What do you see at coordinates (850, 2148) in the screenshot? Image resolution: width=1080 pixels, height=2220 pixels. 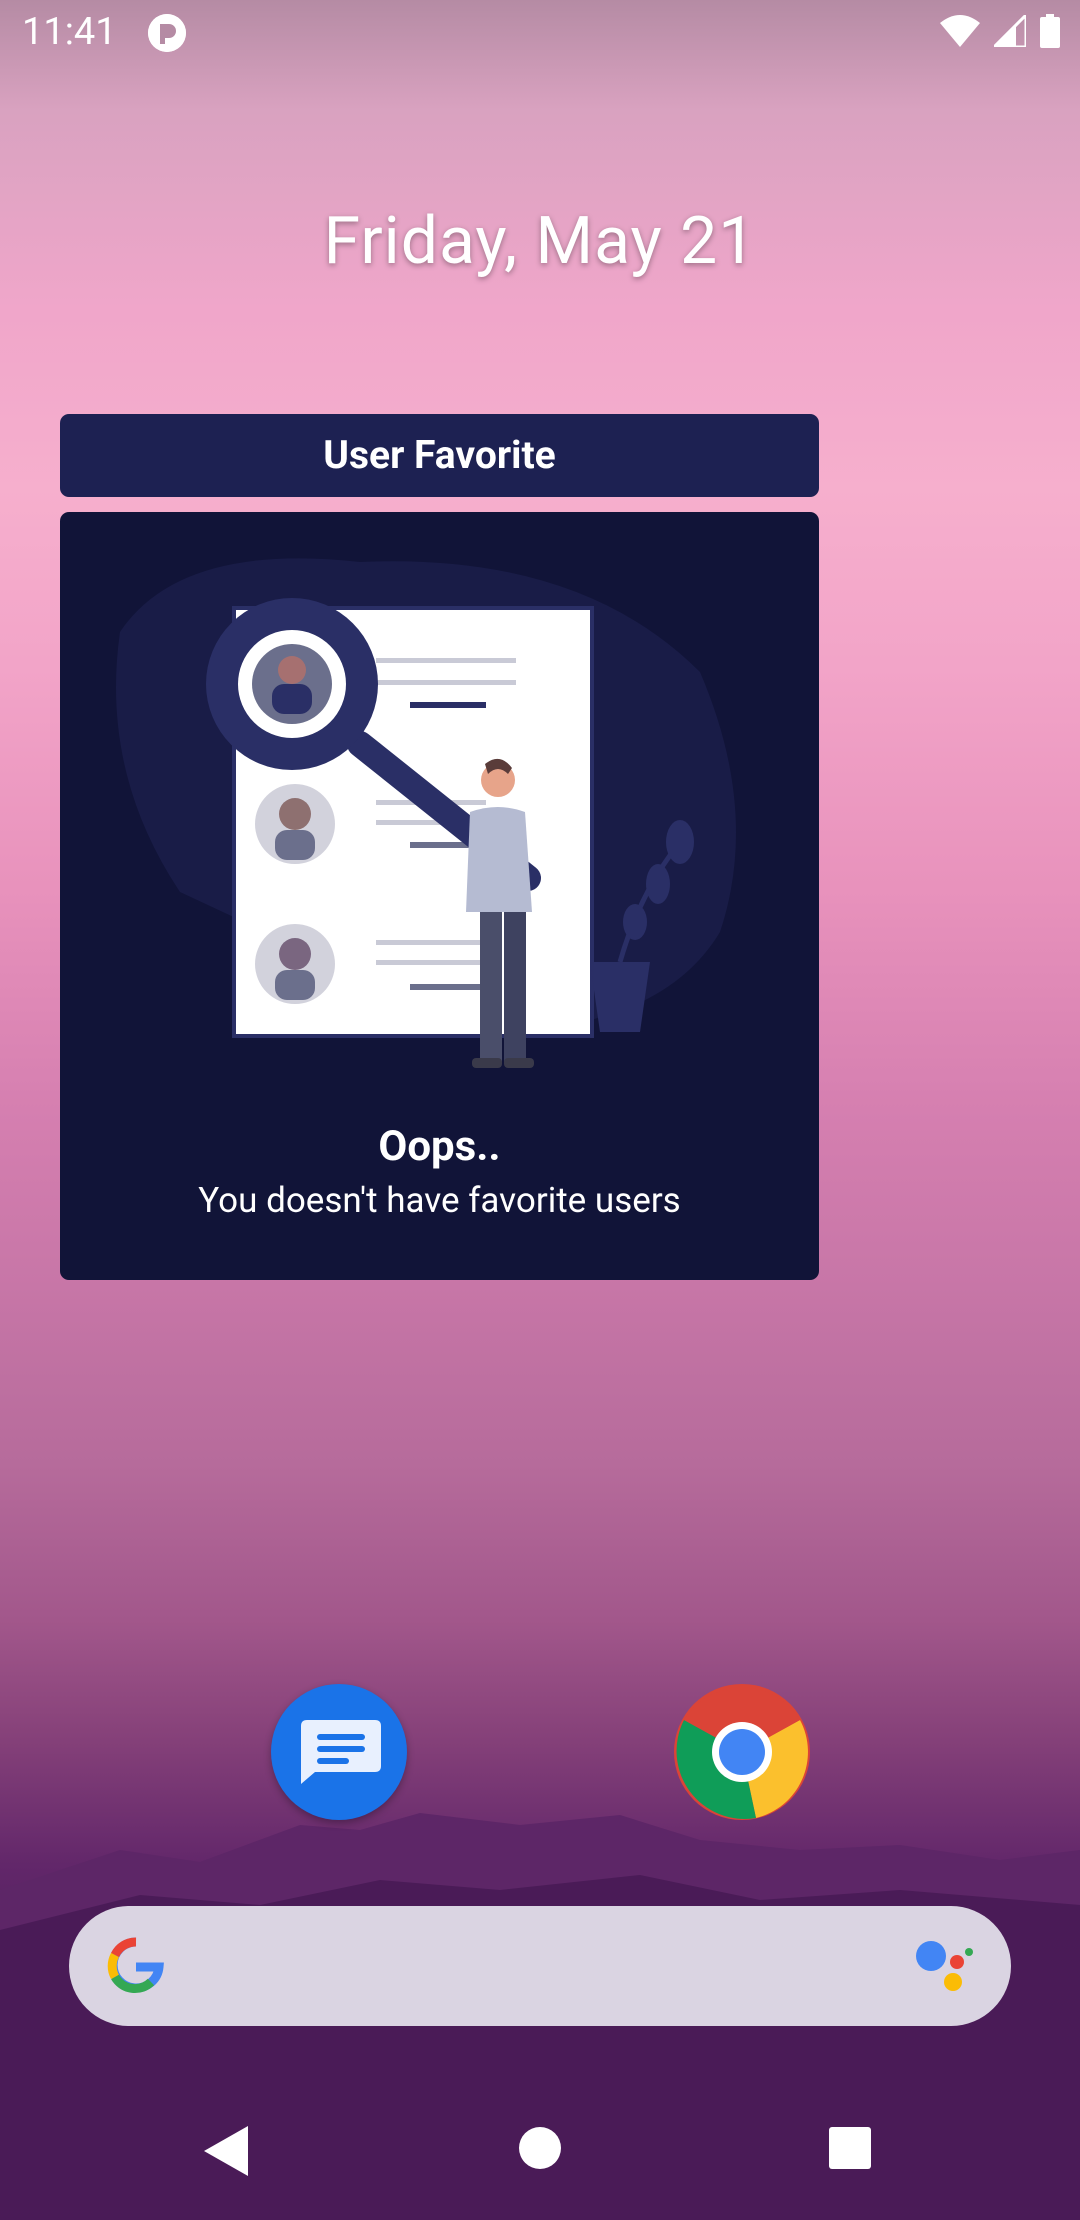 I see `recents-icon` at bounding box center [850, 2148].